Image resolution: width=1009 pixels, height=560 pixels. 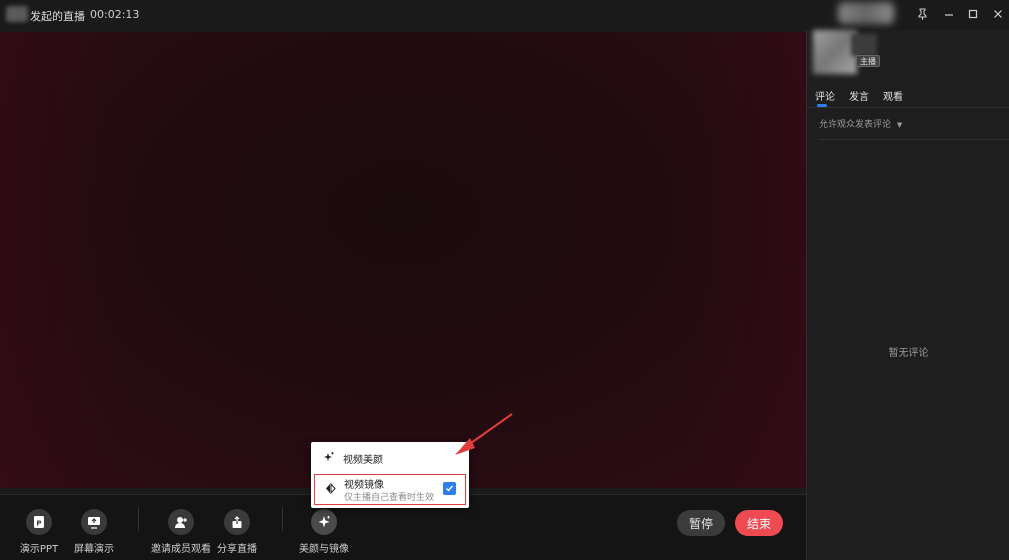 I want to click on tab-viewers: 观看, so click(x=893, y=95).